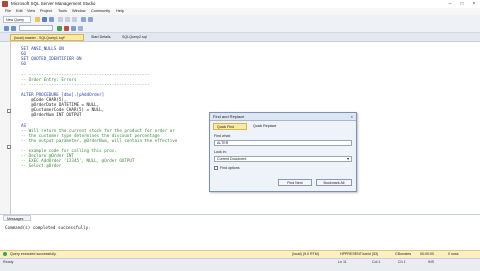 The height and width of the screenshot is (271, 480). I want to click on menu-community: Community, so click(100, 11).